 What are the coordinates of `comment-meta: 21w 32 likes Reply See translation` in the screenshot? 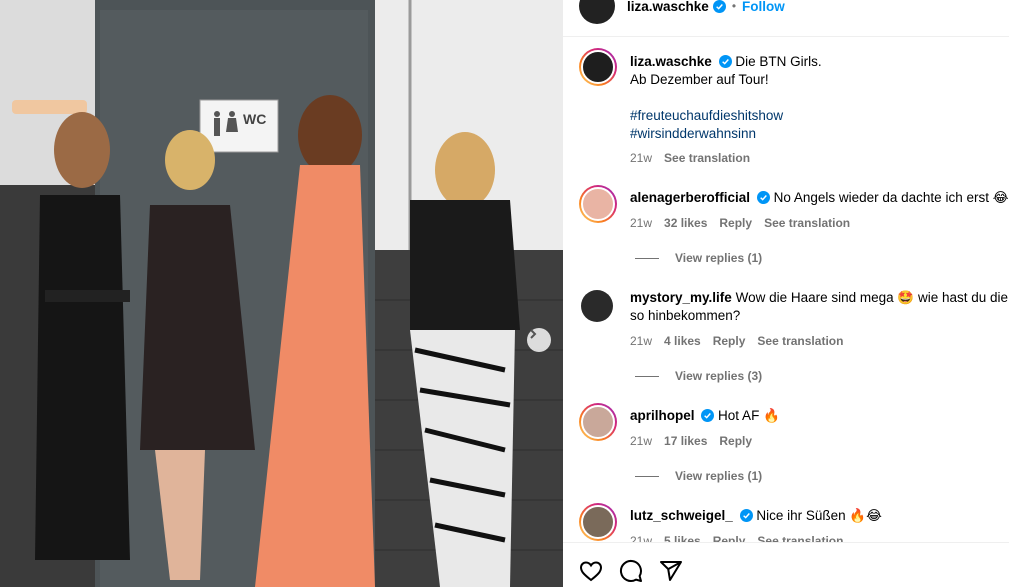 It's located at (740, 223).